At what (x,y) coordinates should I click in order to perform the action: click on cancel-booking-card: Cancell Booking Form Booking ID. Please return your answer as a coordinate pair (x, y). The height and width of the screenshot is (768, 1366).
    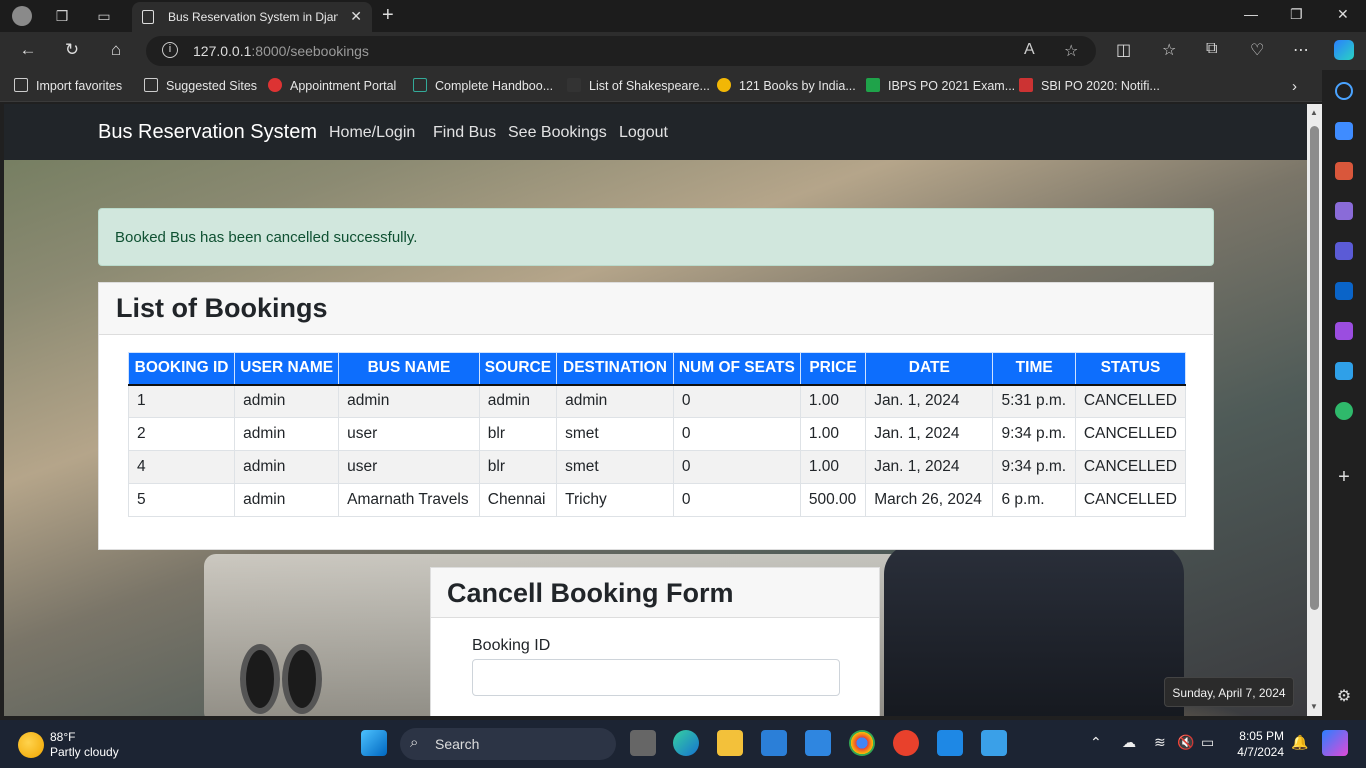
    Looking at the image, I should click on (655, 641).